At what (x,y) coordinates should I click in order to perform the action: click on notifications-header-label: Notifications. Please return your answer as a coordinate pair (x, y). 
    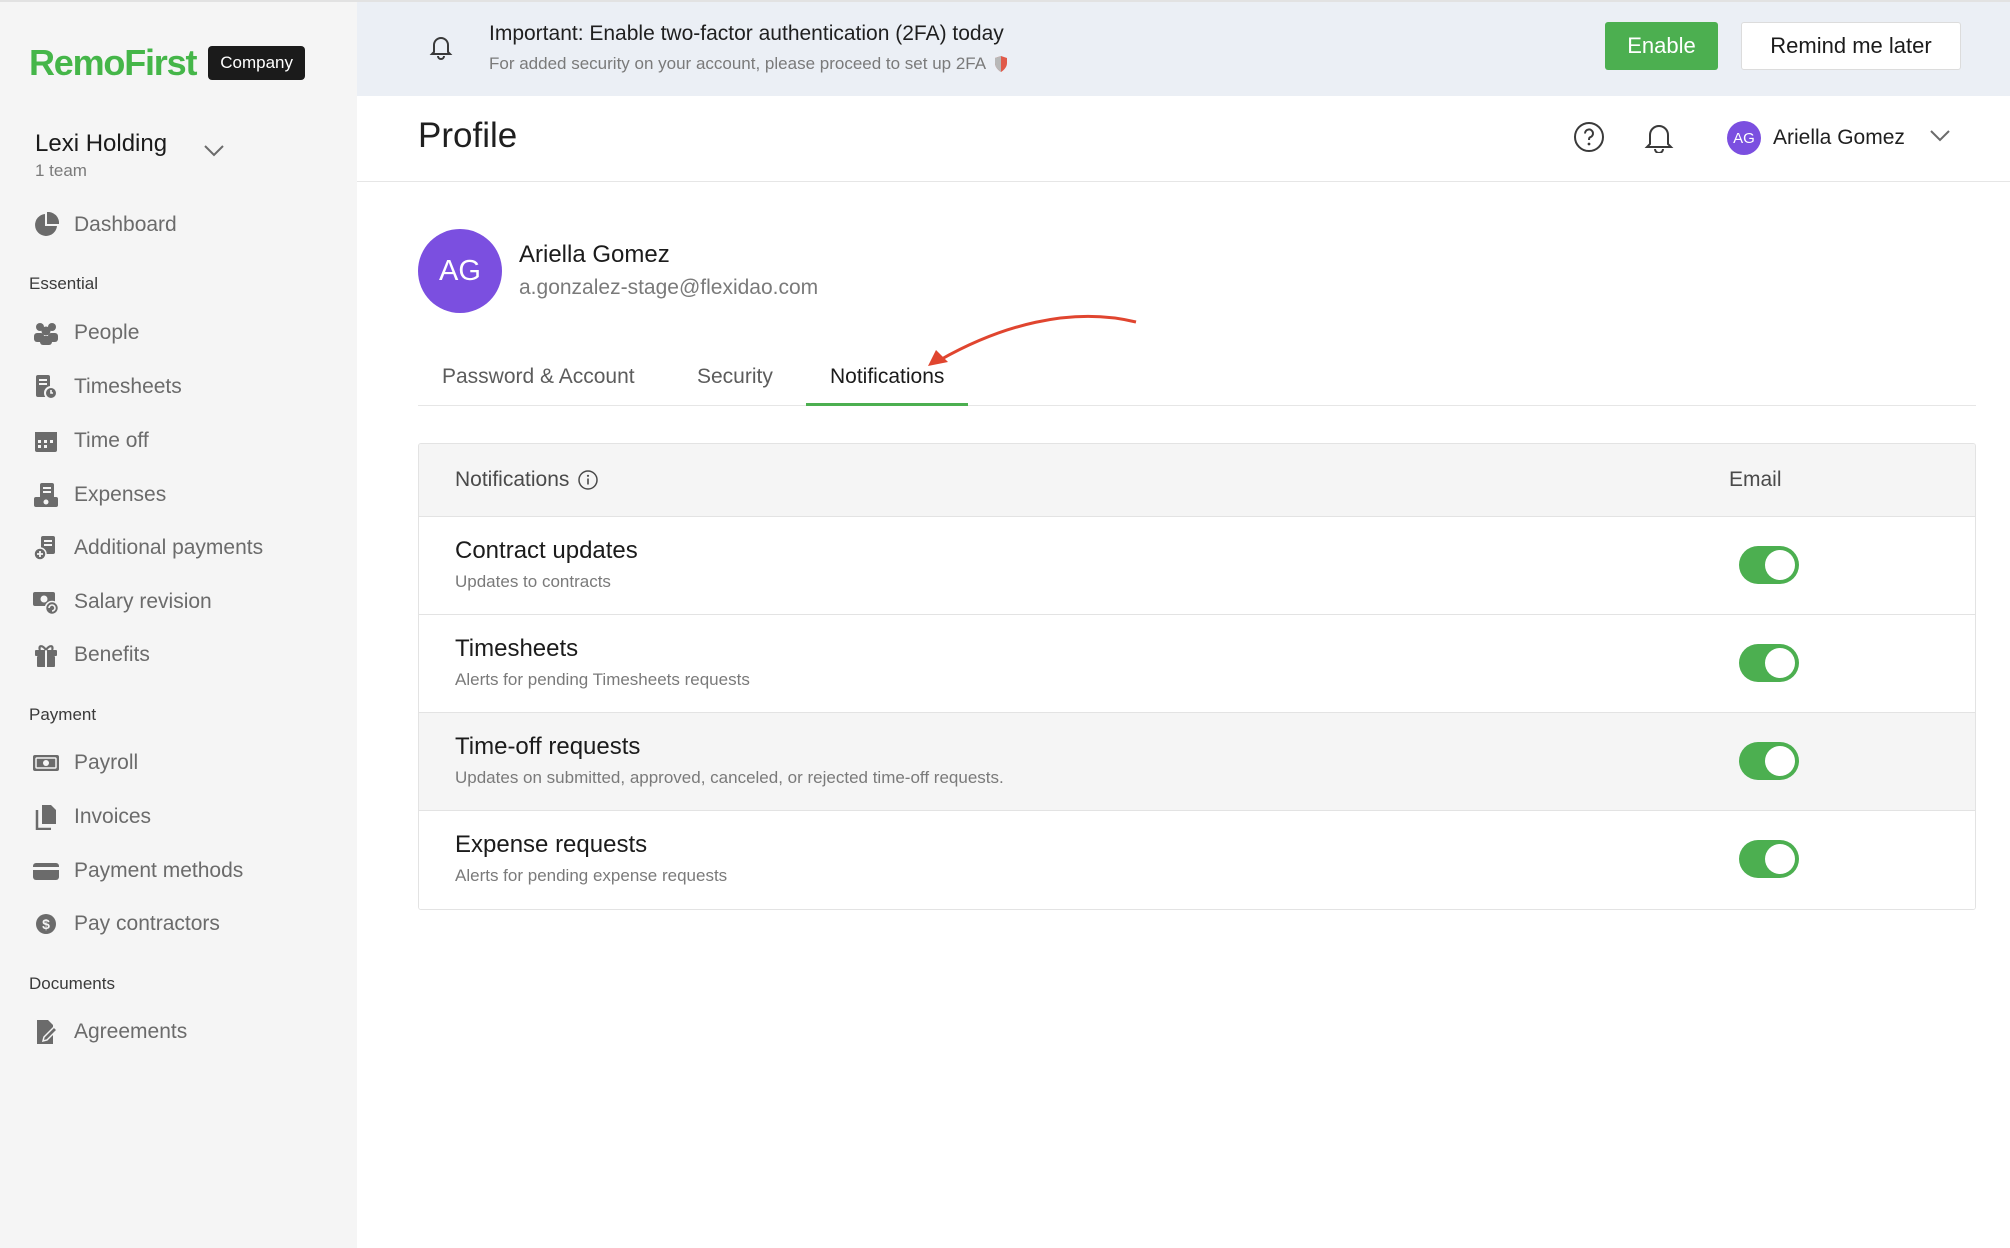
    Looking at the image, I should click on (512, 479).